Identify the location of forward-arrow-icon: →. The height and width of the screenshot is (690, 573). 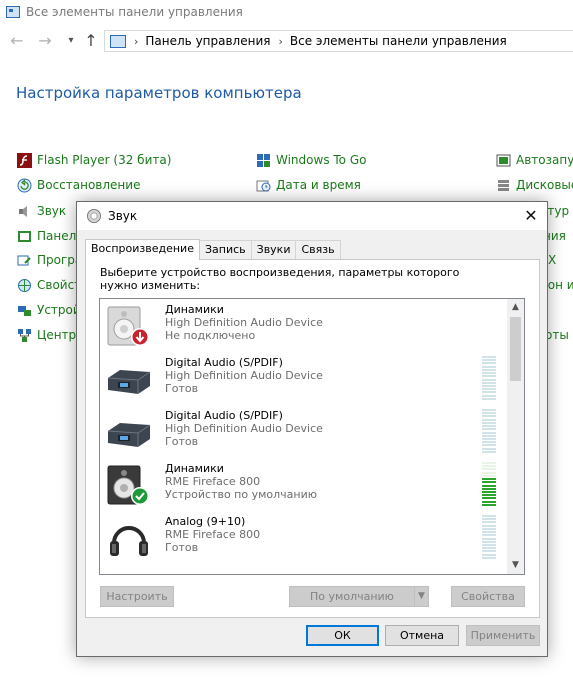
(45, 41).